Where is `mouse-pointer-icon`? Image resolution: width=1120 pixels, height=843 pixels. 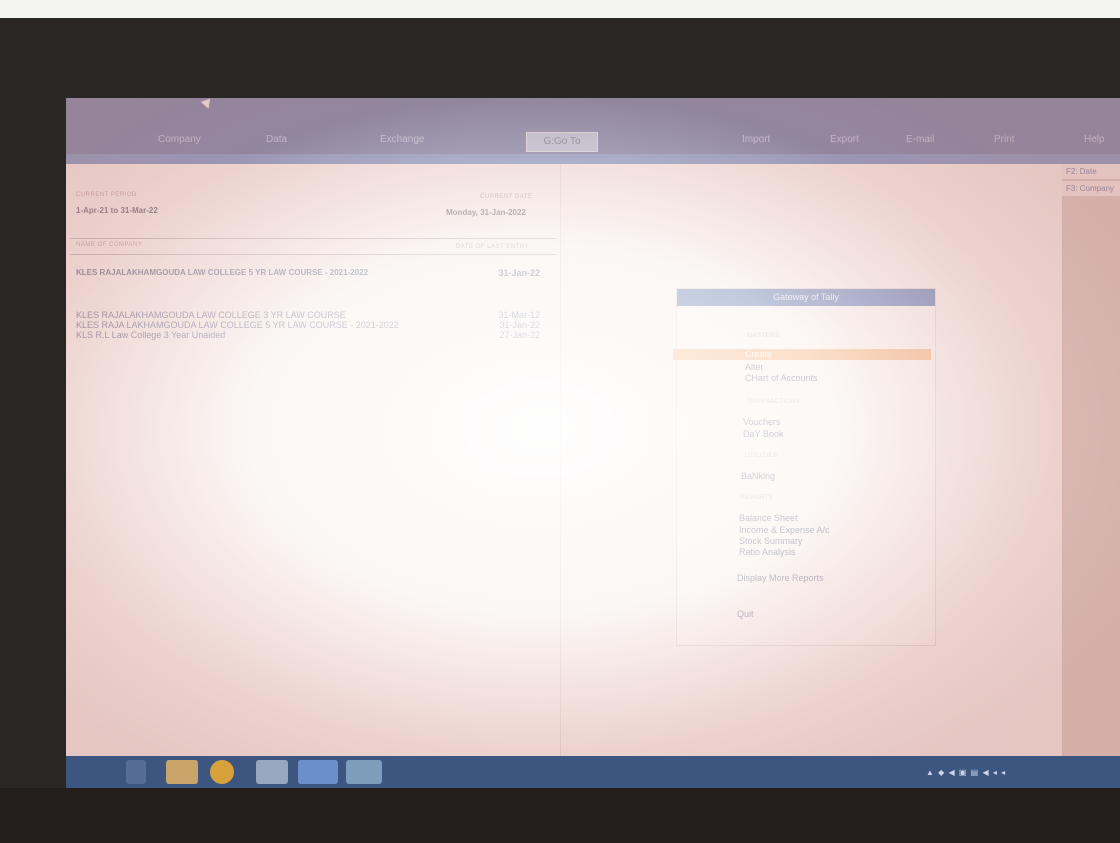 mouse-pointer-icon is located at coordinates (207, 104).